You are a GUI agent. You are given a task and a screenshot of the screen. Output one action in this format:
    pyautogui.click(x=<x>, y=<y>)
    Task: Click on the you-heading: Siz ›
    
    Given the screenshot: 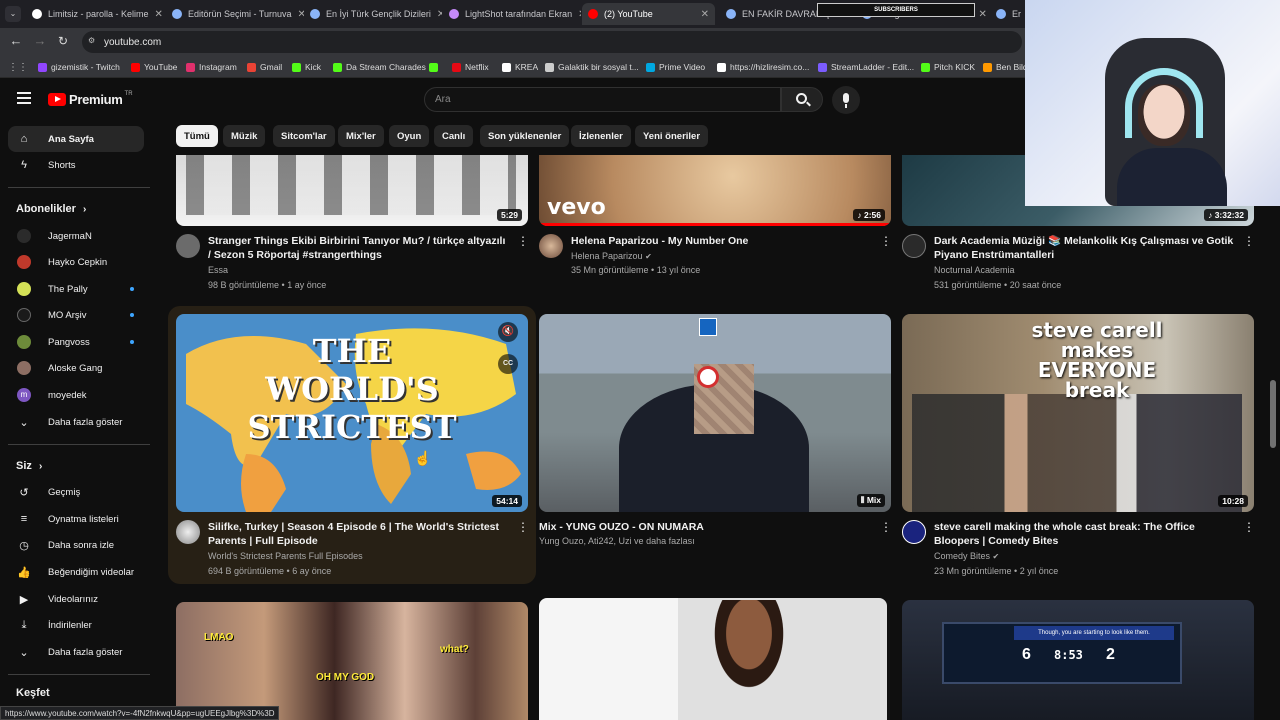 What is the action you would take?
    pyautogui.click(x=29, y=466)
    